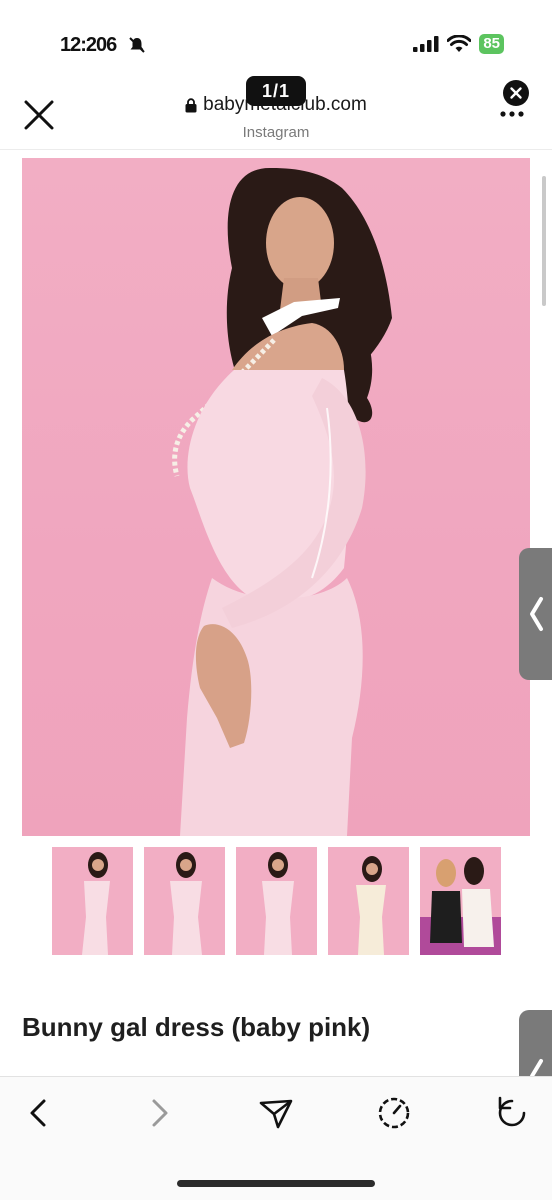 The width and height of the screenshot is (552, 1200). Describe the element at coordinates (40, 1113) in the screenshot. I see `back-icon` at that location.